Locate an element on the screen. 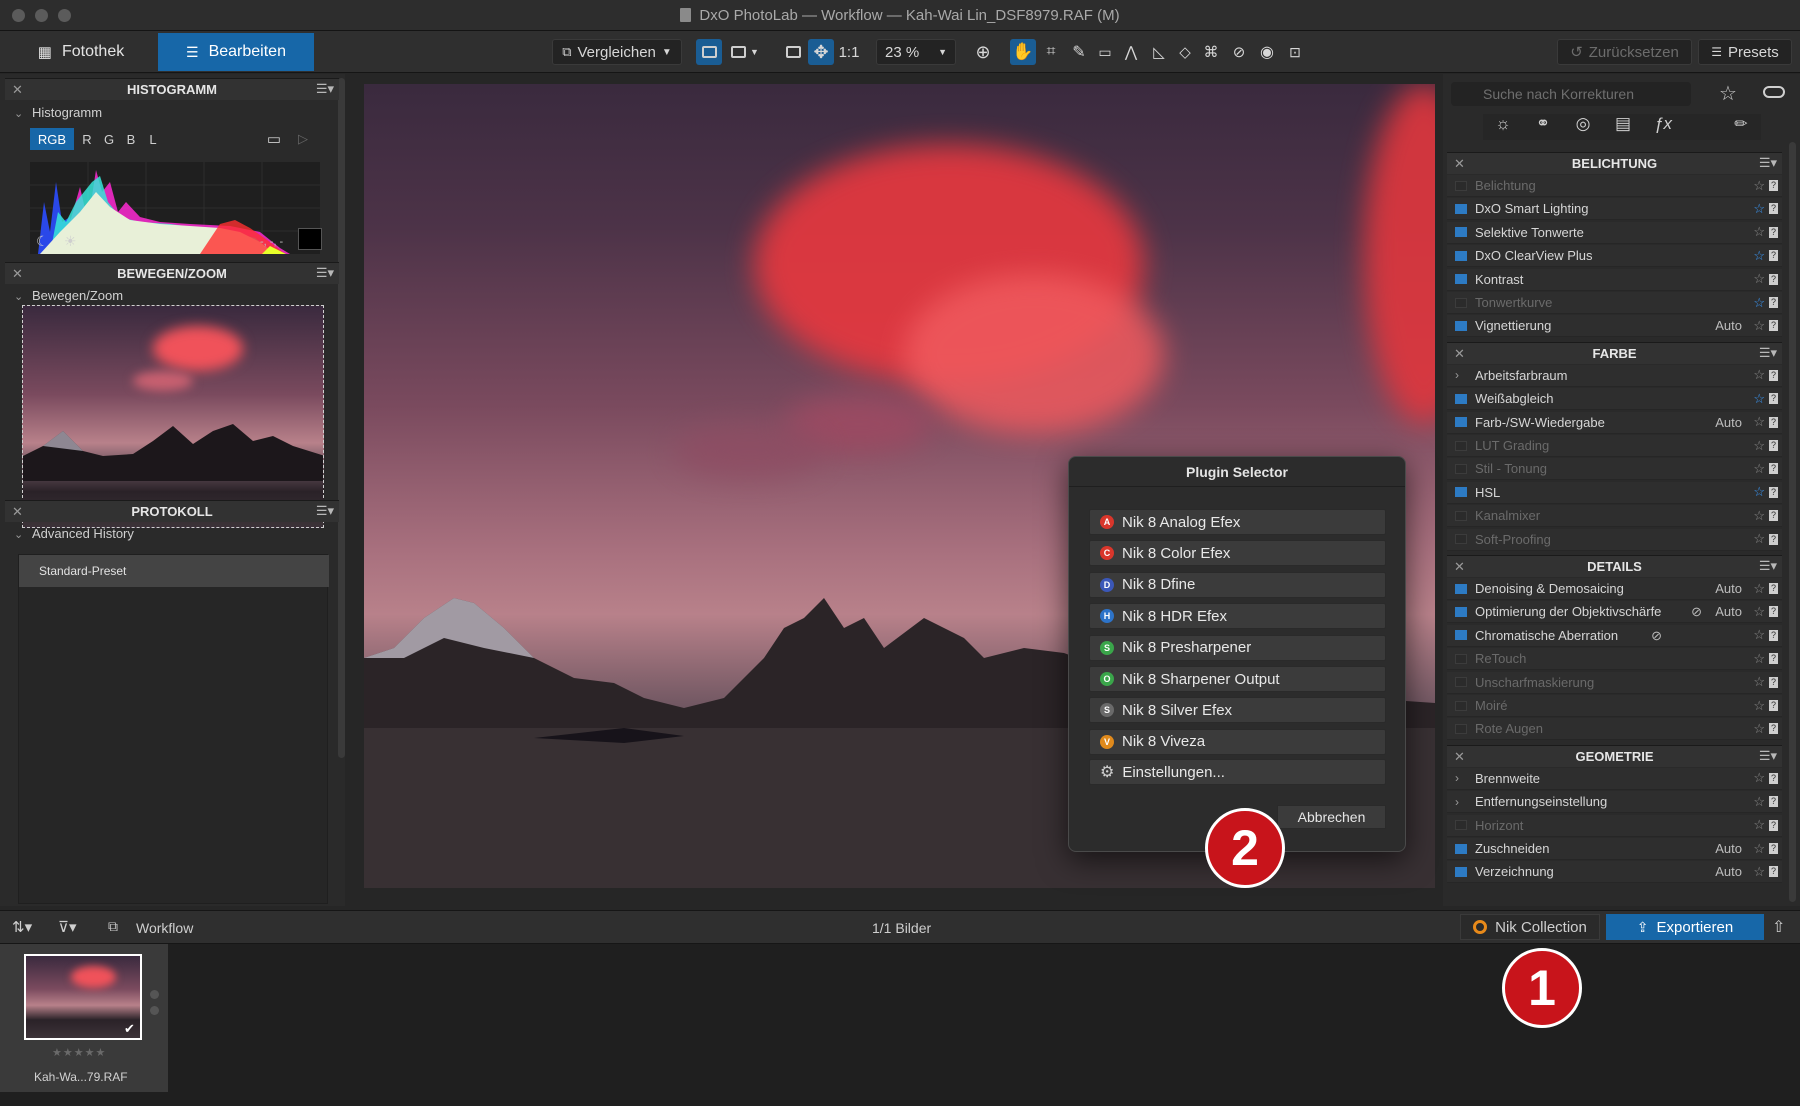  navigator-subheader: ⌄ Bewegen/Zoom is located at coordinates (68, 295).